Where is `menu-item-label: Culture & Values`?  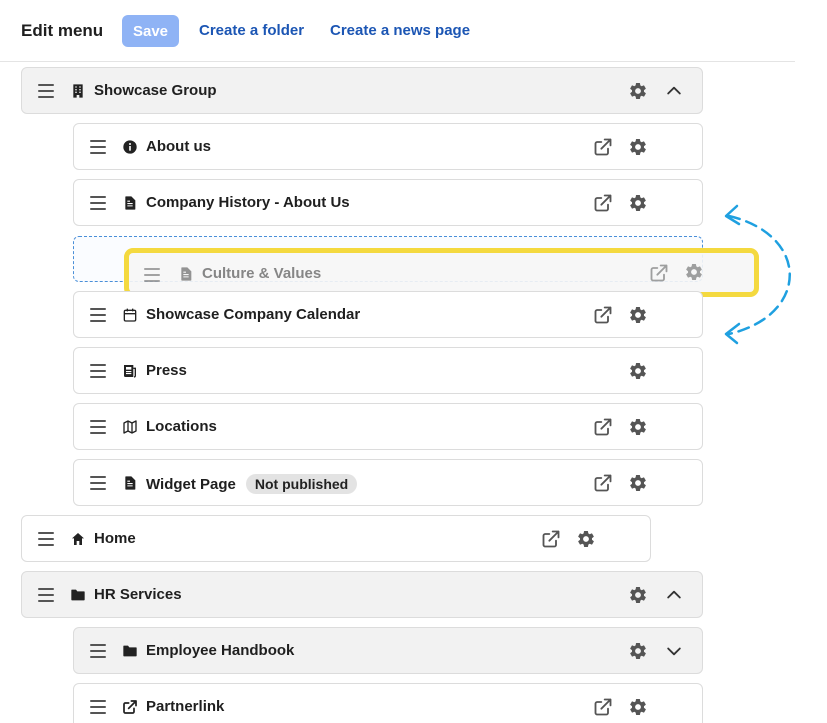 menu-item-label: Culture & Values is located at coordinates (262, 273).